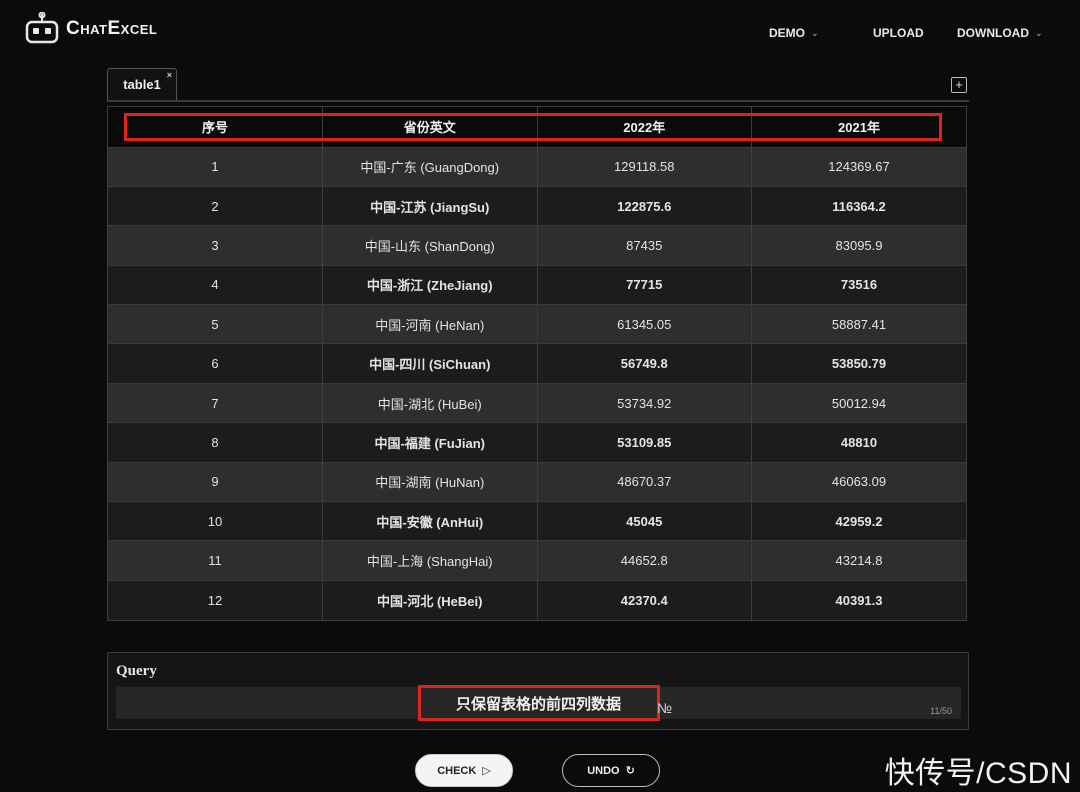 This screenshot has width=1080, height=792. I want to click on table-cell: 中国-湖北 (HuBei), so click(430, 402).